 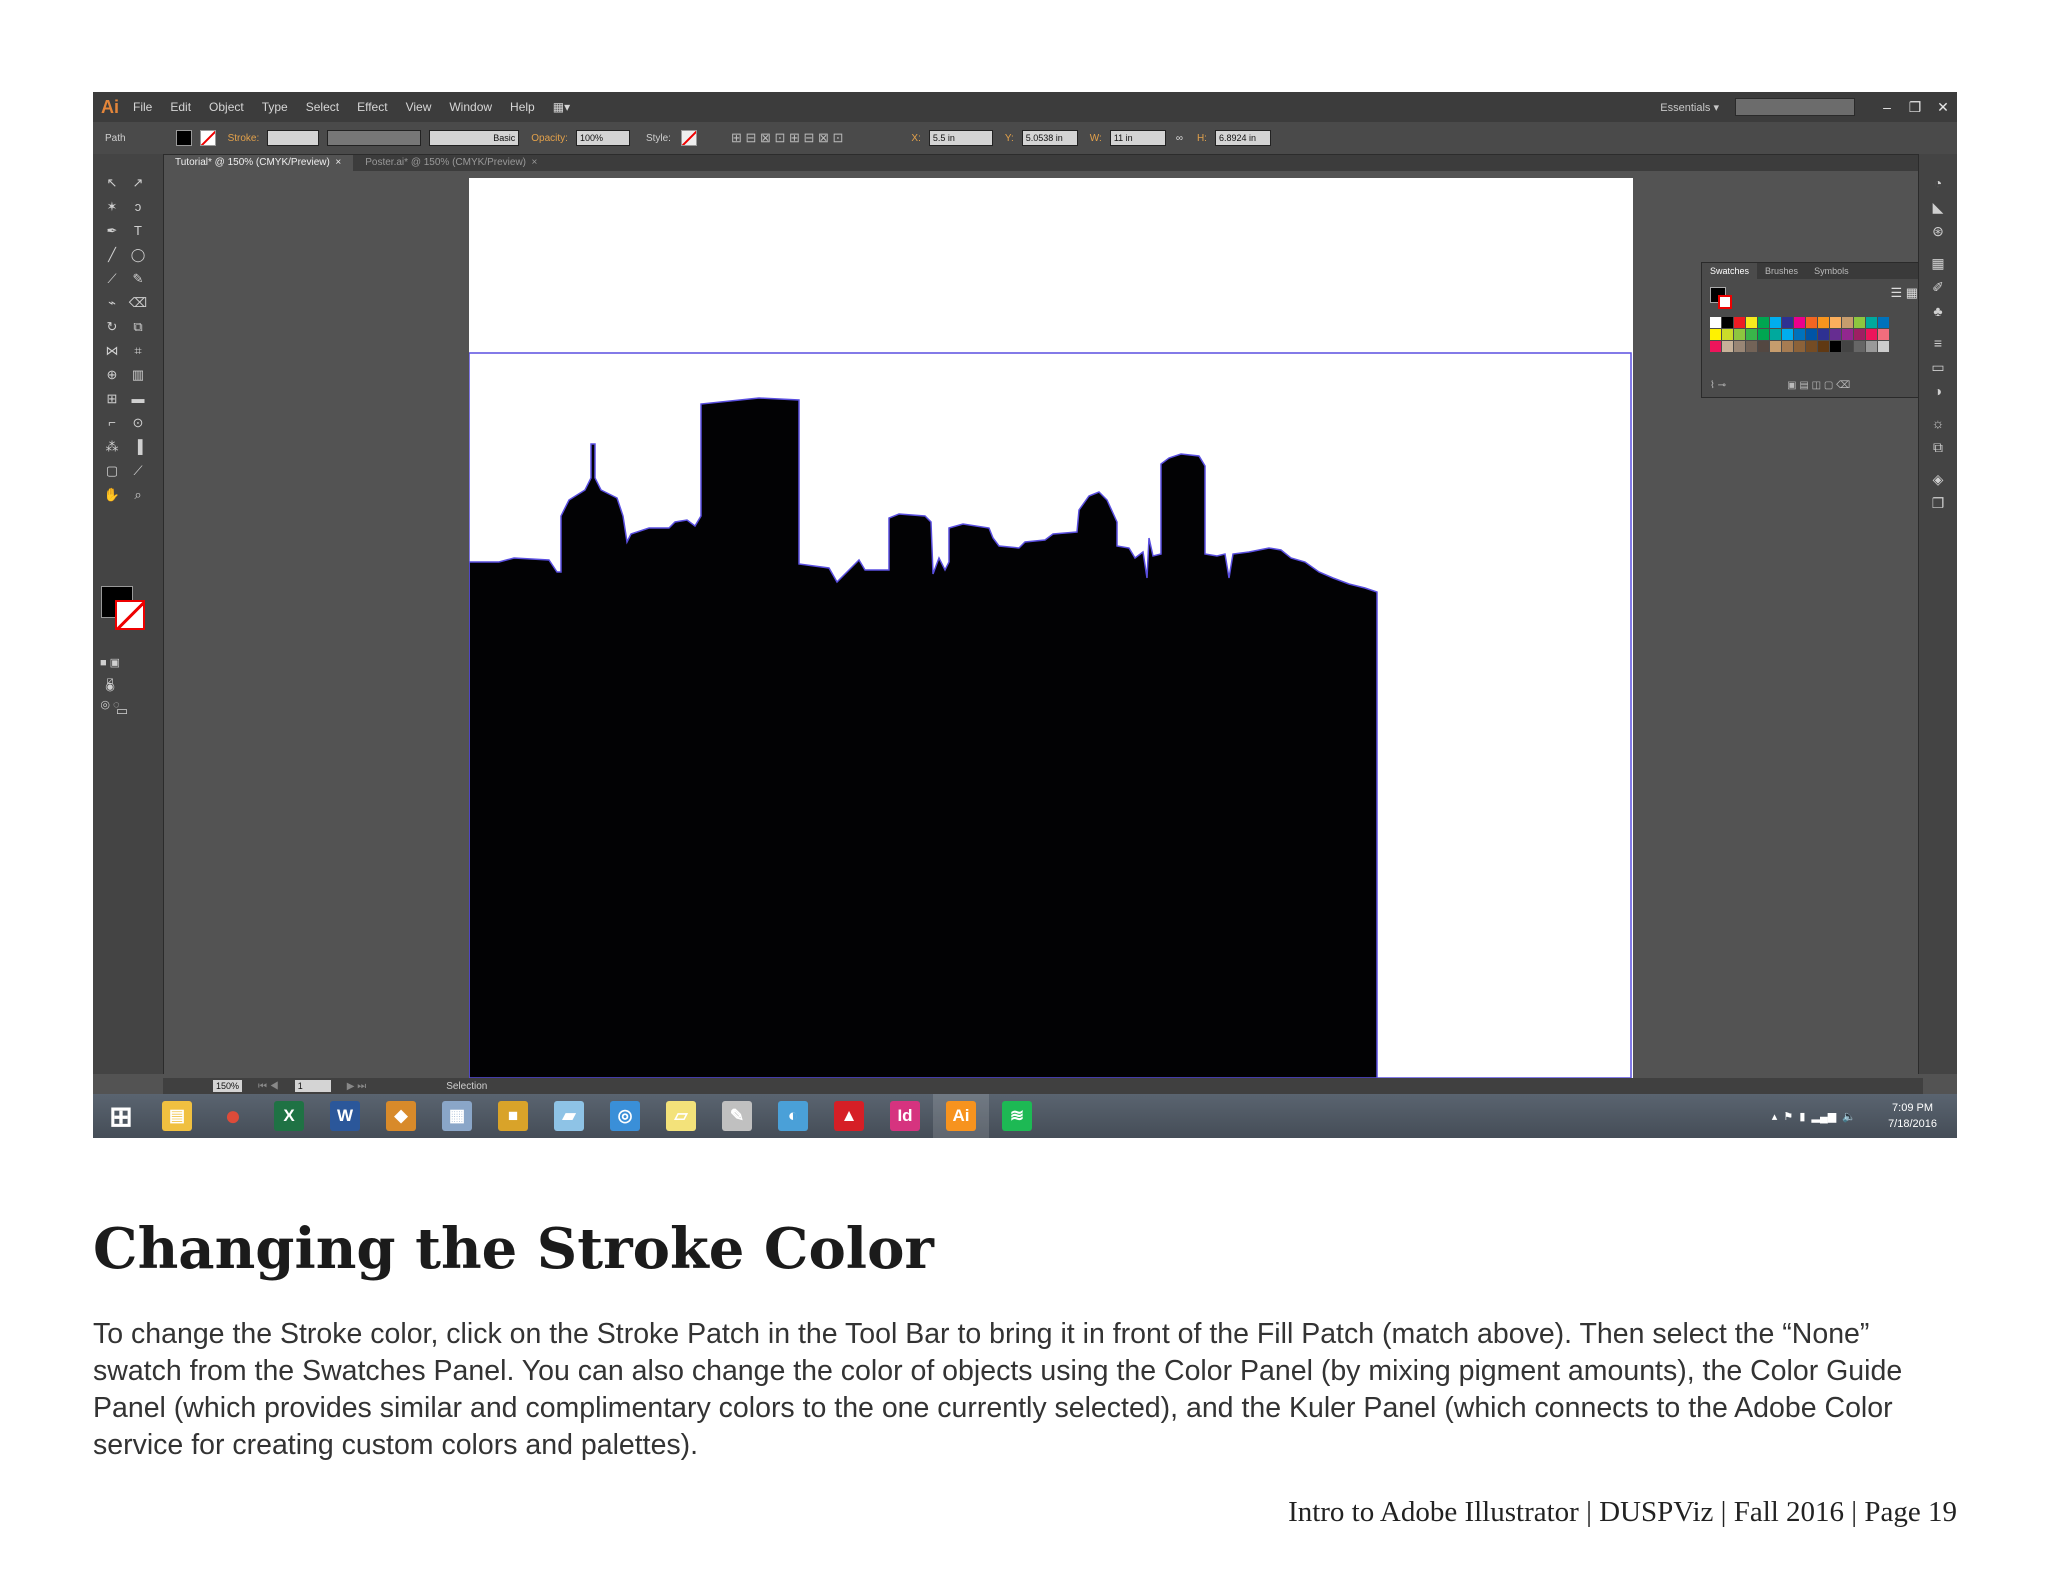 I want to click on taskbar-indesign-icon: Id, so click(x=905, y=1116).